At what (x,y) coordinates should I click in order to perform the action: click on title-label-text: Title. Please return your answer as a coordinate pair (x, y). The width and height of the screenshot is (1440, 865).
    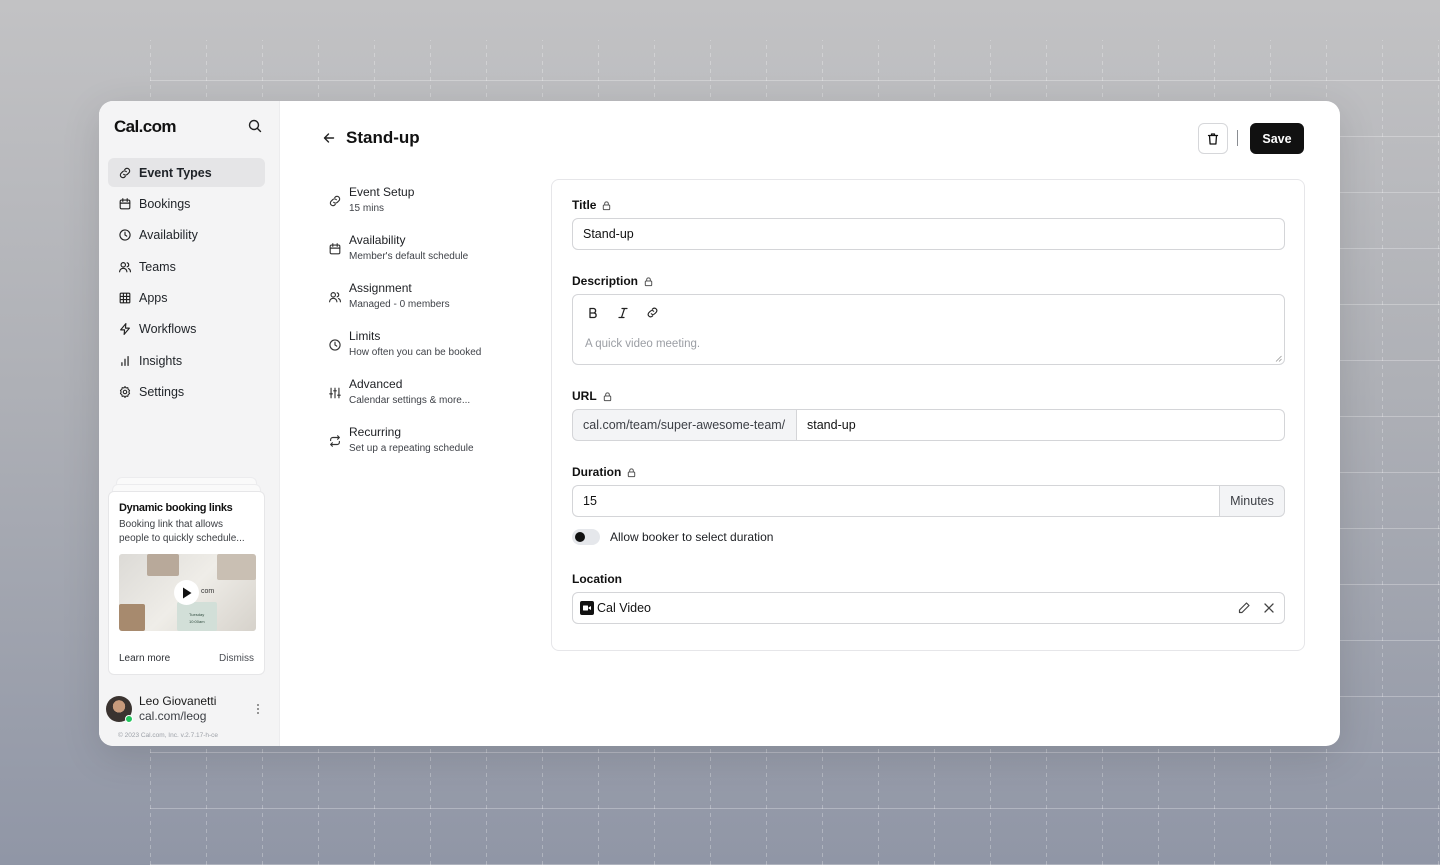
    Looking at the image, I should click on (584, 205).